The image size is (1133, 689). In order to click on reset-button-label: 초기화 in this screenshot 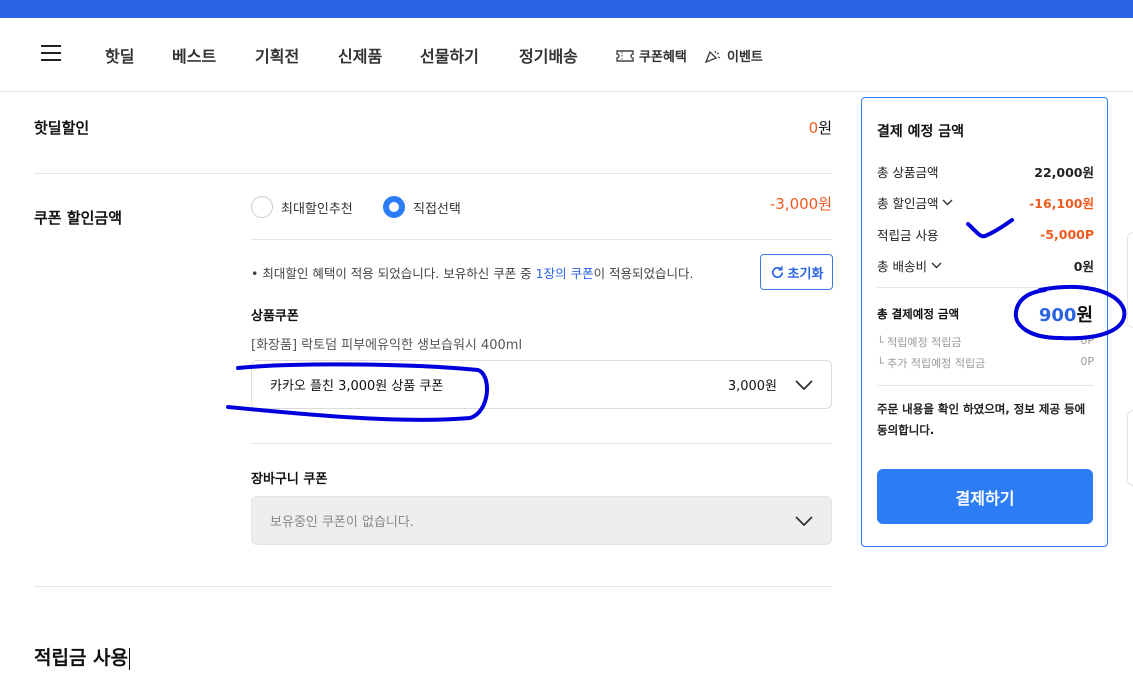, I will do `click(805, 274)`.